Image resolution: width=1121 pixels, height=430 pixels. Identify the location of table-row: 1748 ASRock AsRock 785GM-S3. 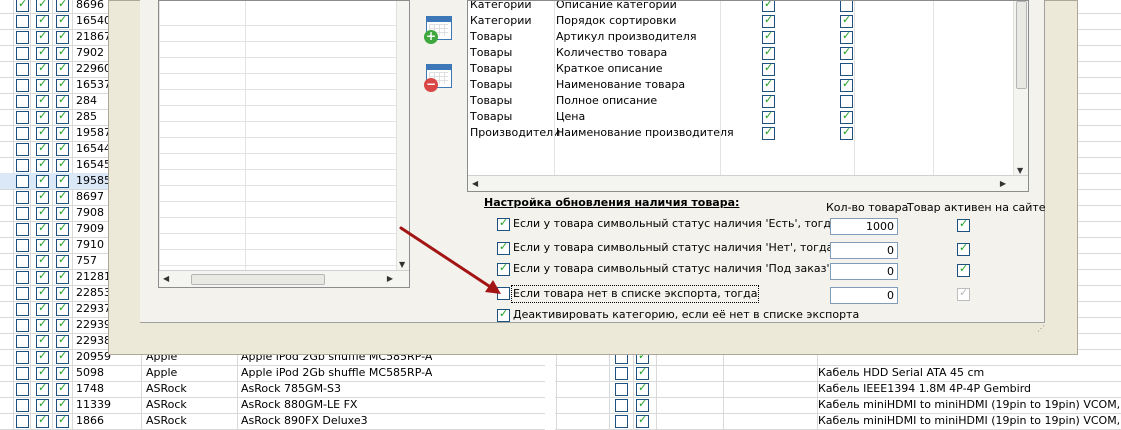
(272, 389).